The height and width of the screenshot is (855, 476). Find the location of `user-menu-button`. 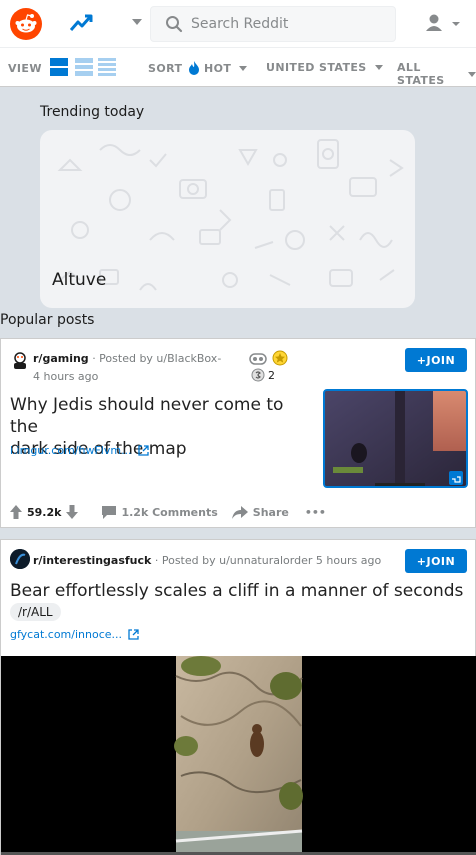

user-menu-button is located at coordinates (442, 24).